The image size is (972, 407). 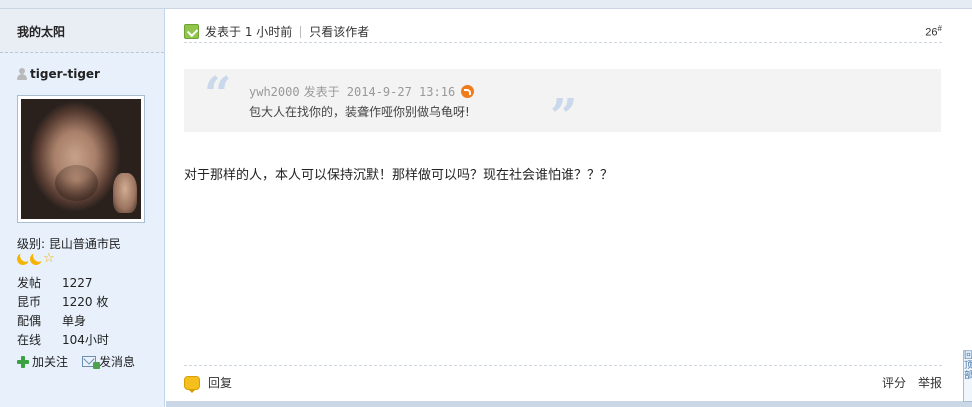 I want to click on stat-value: 1220 枚, so click(x=85, y=302).